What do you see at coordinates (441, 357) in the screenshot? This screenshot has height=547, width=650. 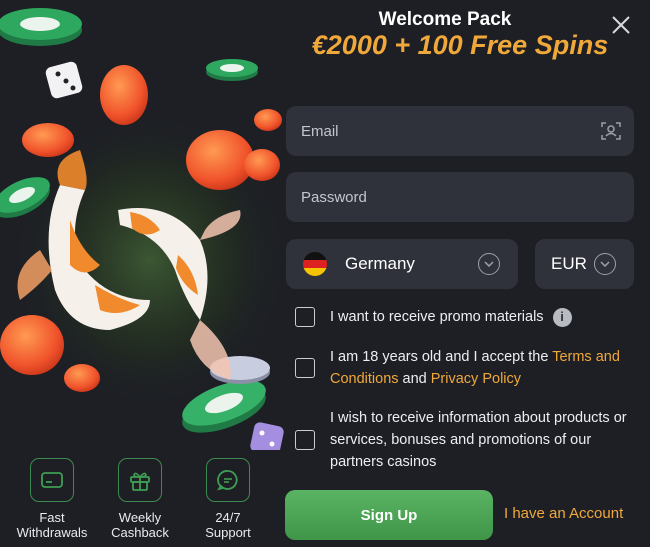 I see `age-consent-text: I am 18 years old and I accept the` at bounding box center [441, 357].